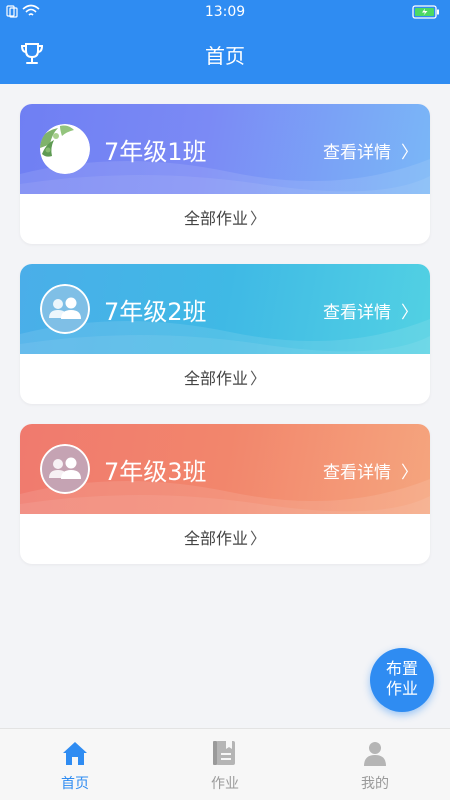  Describe the element at coordinates (75, 784) in the screenshot. I see `tab-label: 首页` at that location.